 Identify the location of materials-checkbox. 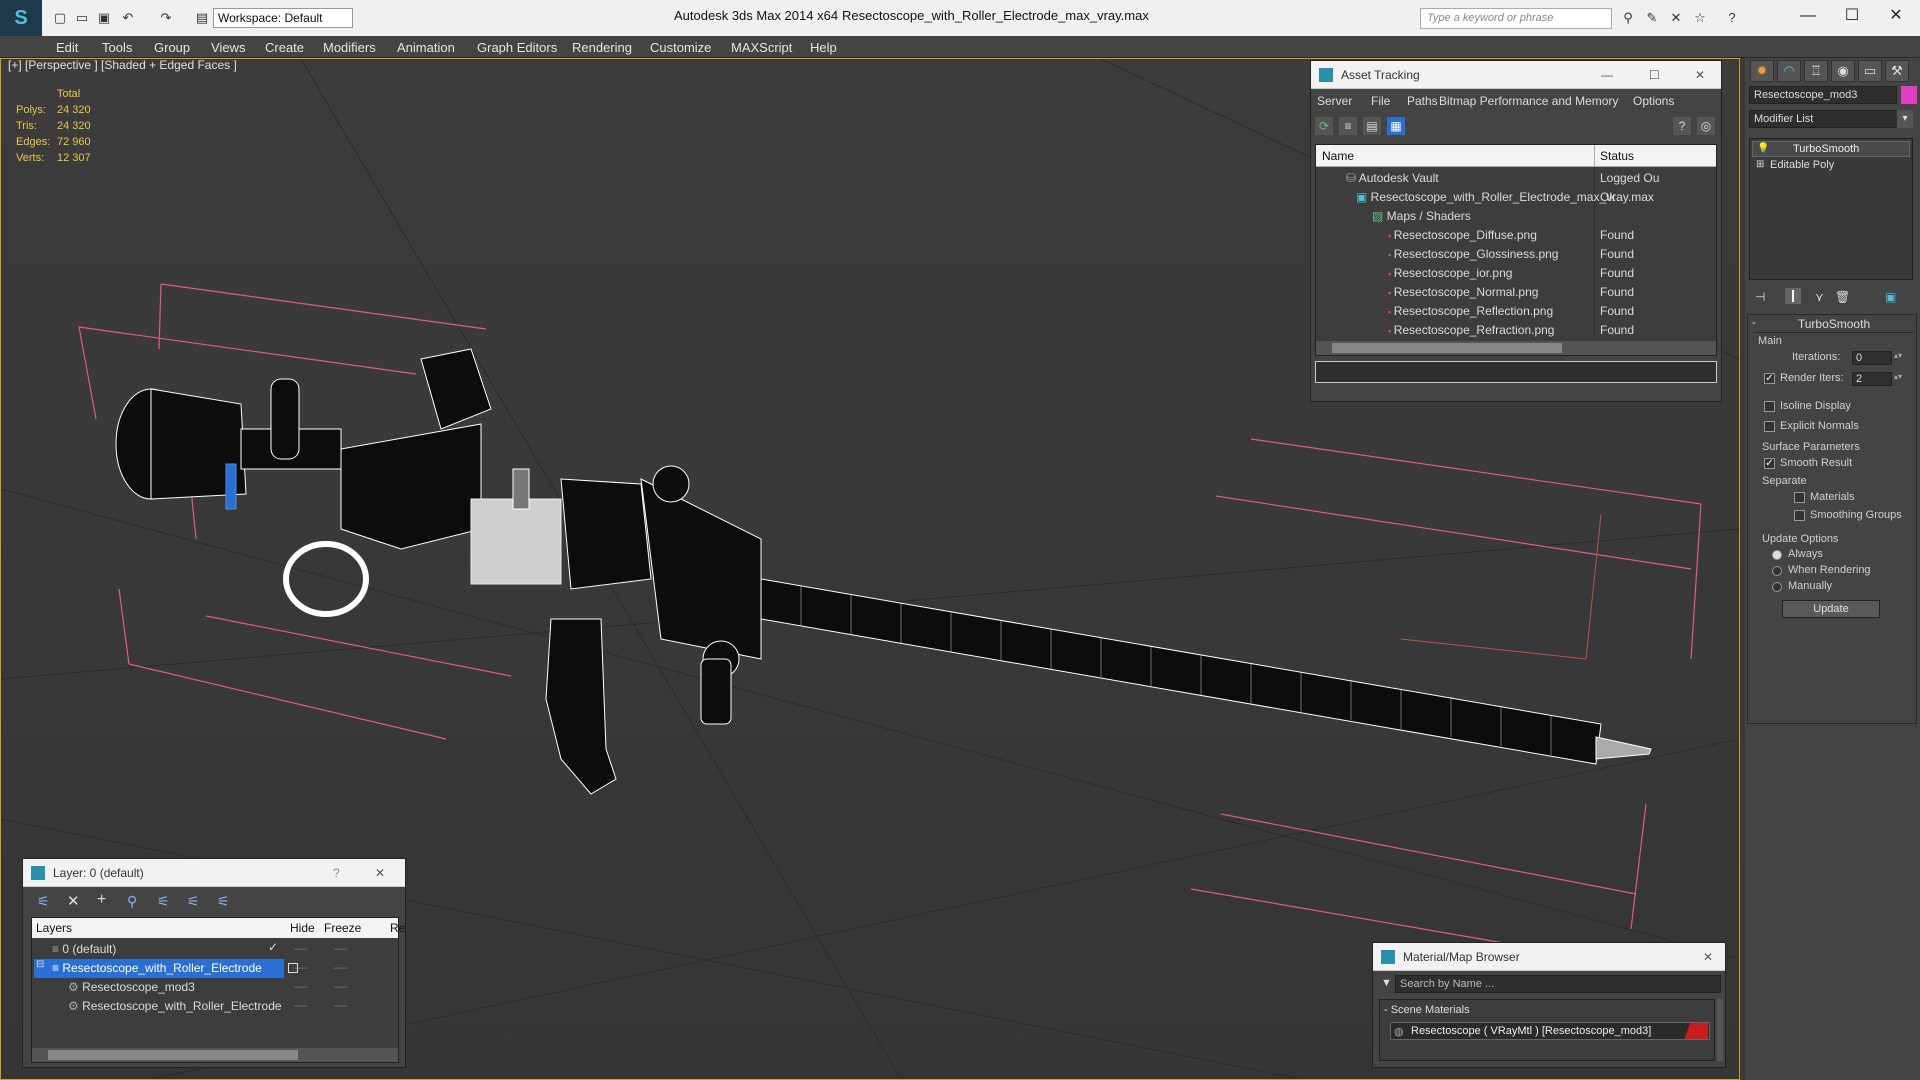
(1799, 497).